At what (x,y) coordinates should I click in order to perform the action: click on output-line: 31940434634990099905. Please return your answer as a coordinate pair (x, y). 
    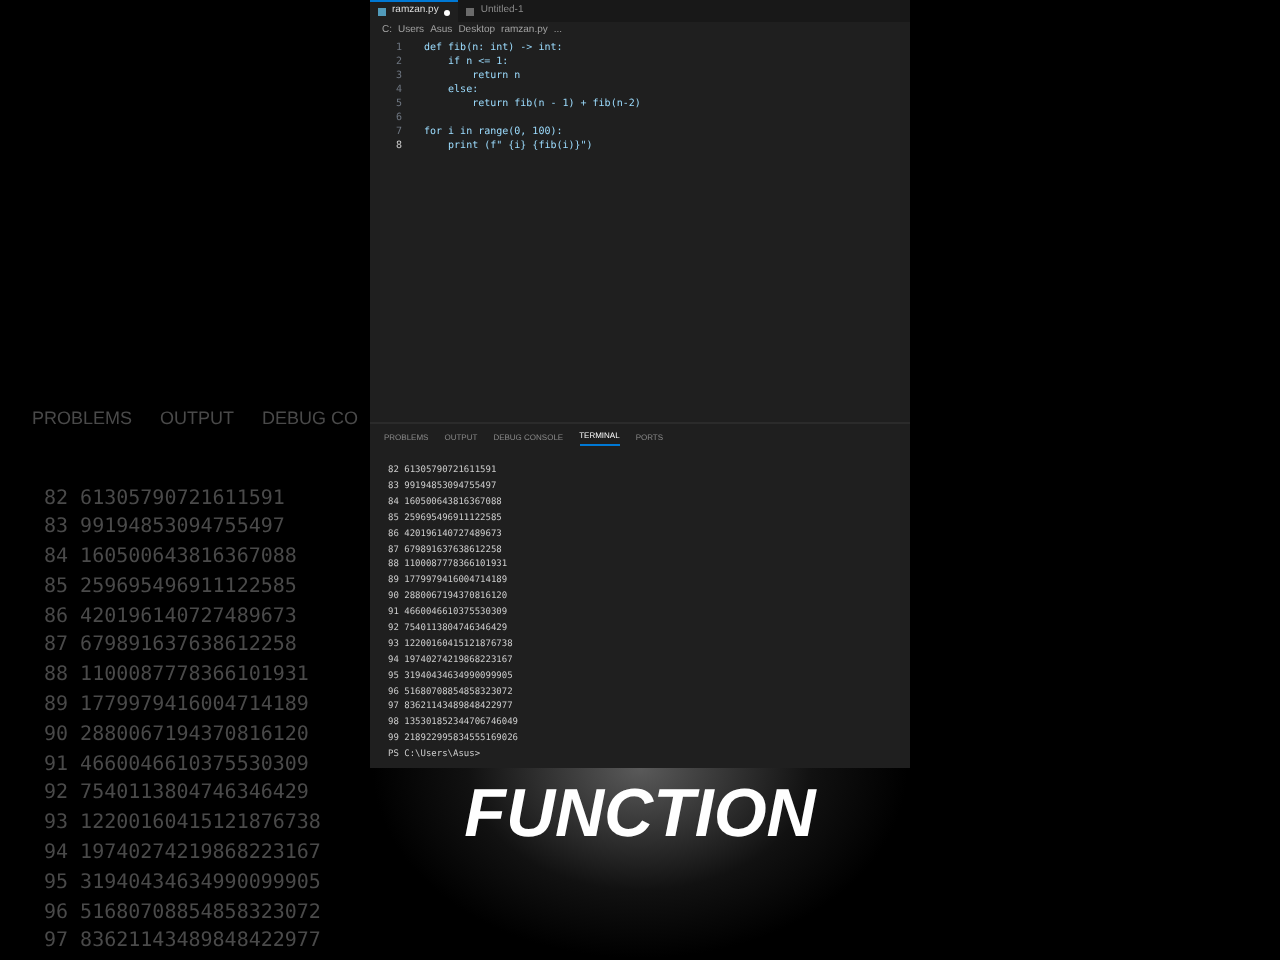
    Looking at the image, I should click on (200, 883).